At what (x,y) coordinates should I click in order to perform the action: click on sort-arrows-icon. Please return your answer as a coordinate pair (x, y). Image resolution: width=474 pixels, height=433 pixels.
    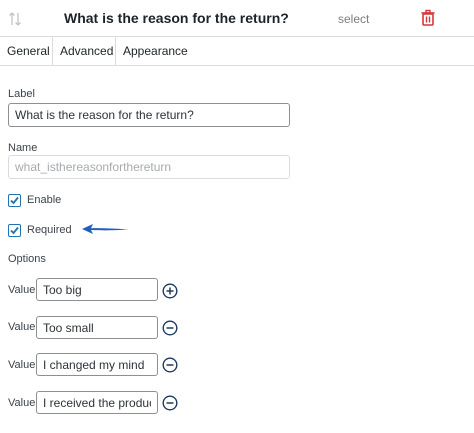
    Looking at the image, I should click on (15, 19).